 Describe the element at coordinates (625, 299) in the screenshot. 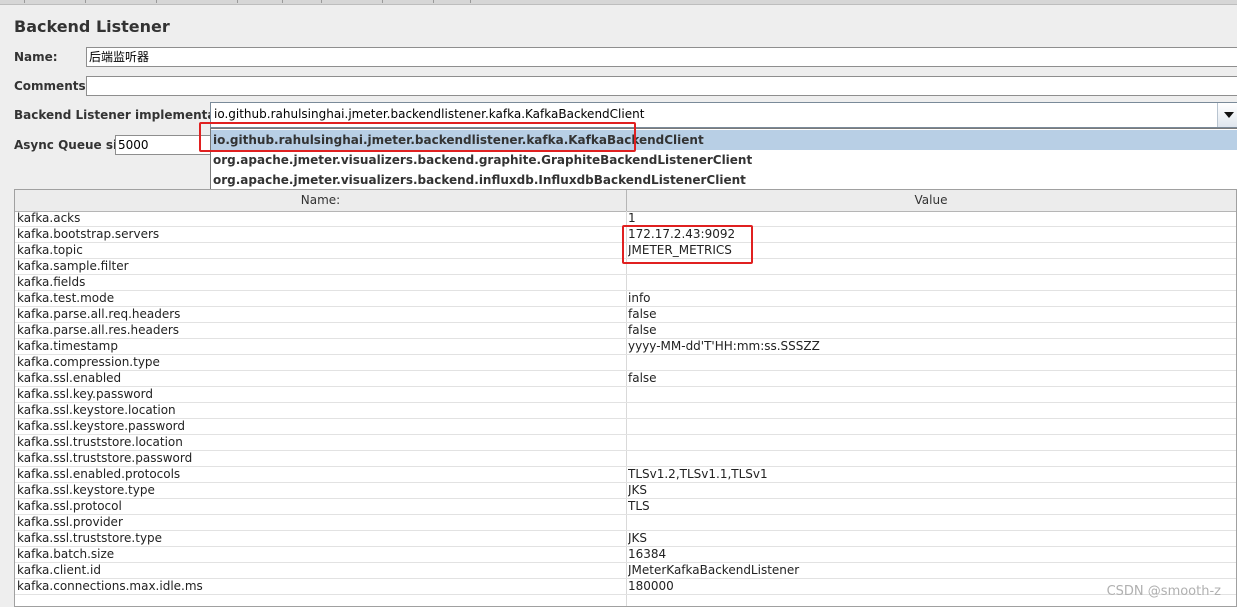

I see `table-row: kafka.test.mode info` at that location.